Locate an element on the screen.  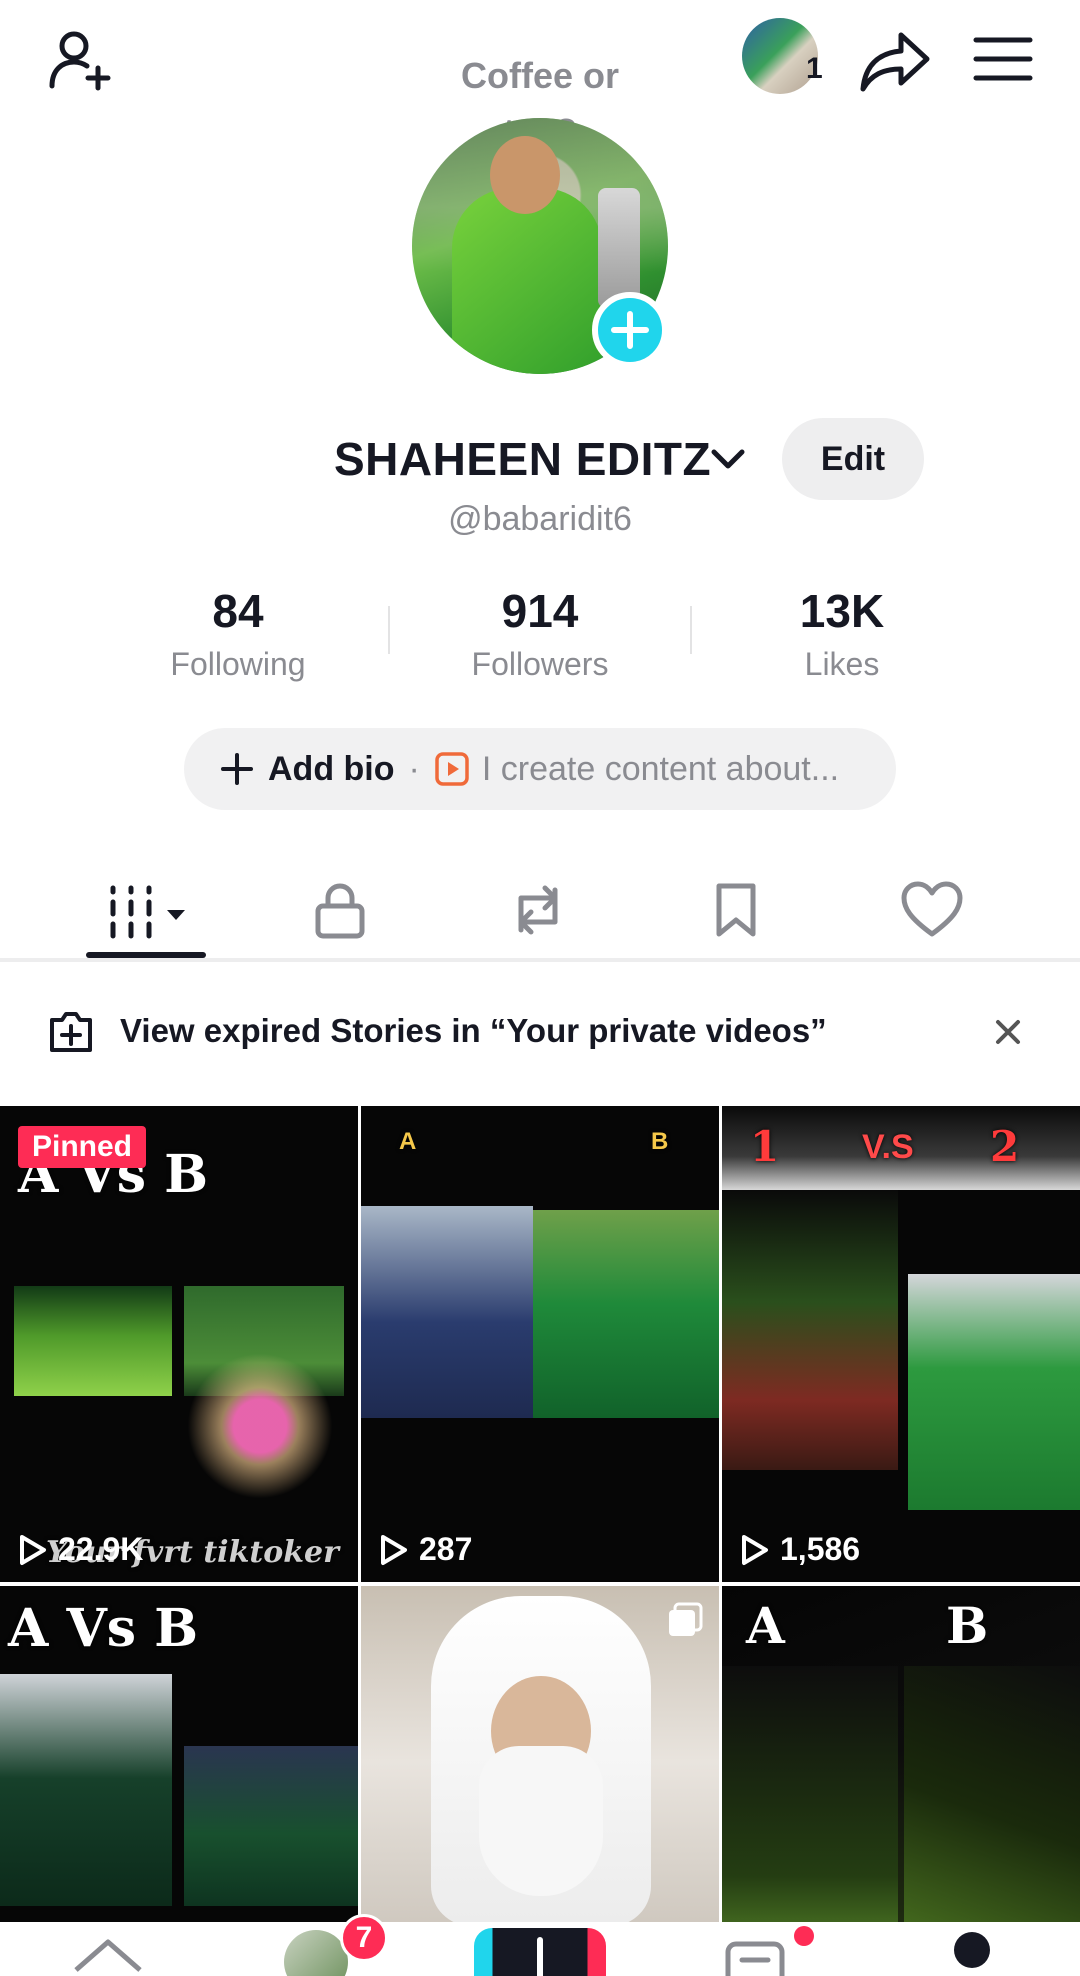
followers-count: 914 is located at coordinates (540, 611).